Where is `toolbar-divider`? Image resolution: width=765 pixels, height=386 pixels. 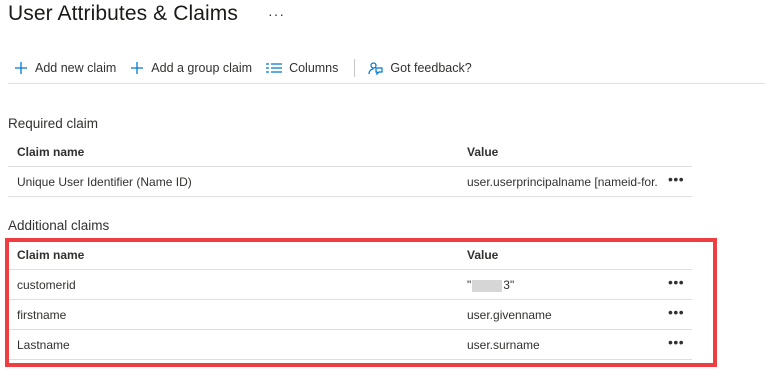 toolbar-divider is located at coordinates (355, 68).